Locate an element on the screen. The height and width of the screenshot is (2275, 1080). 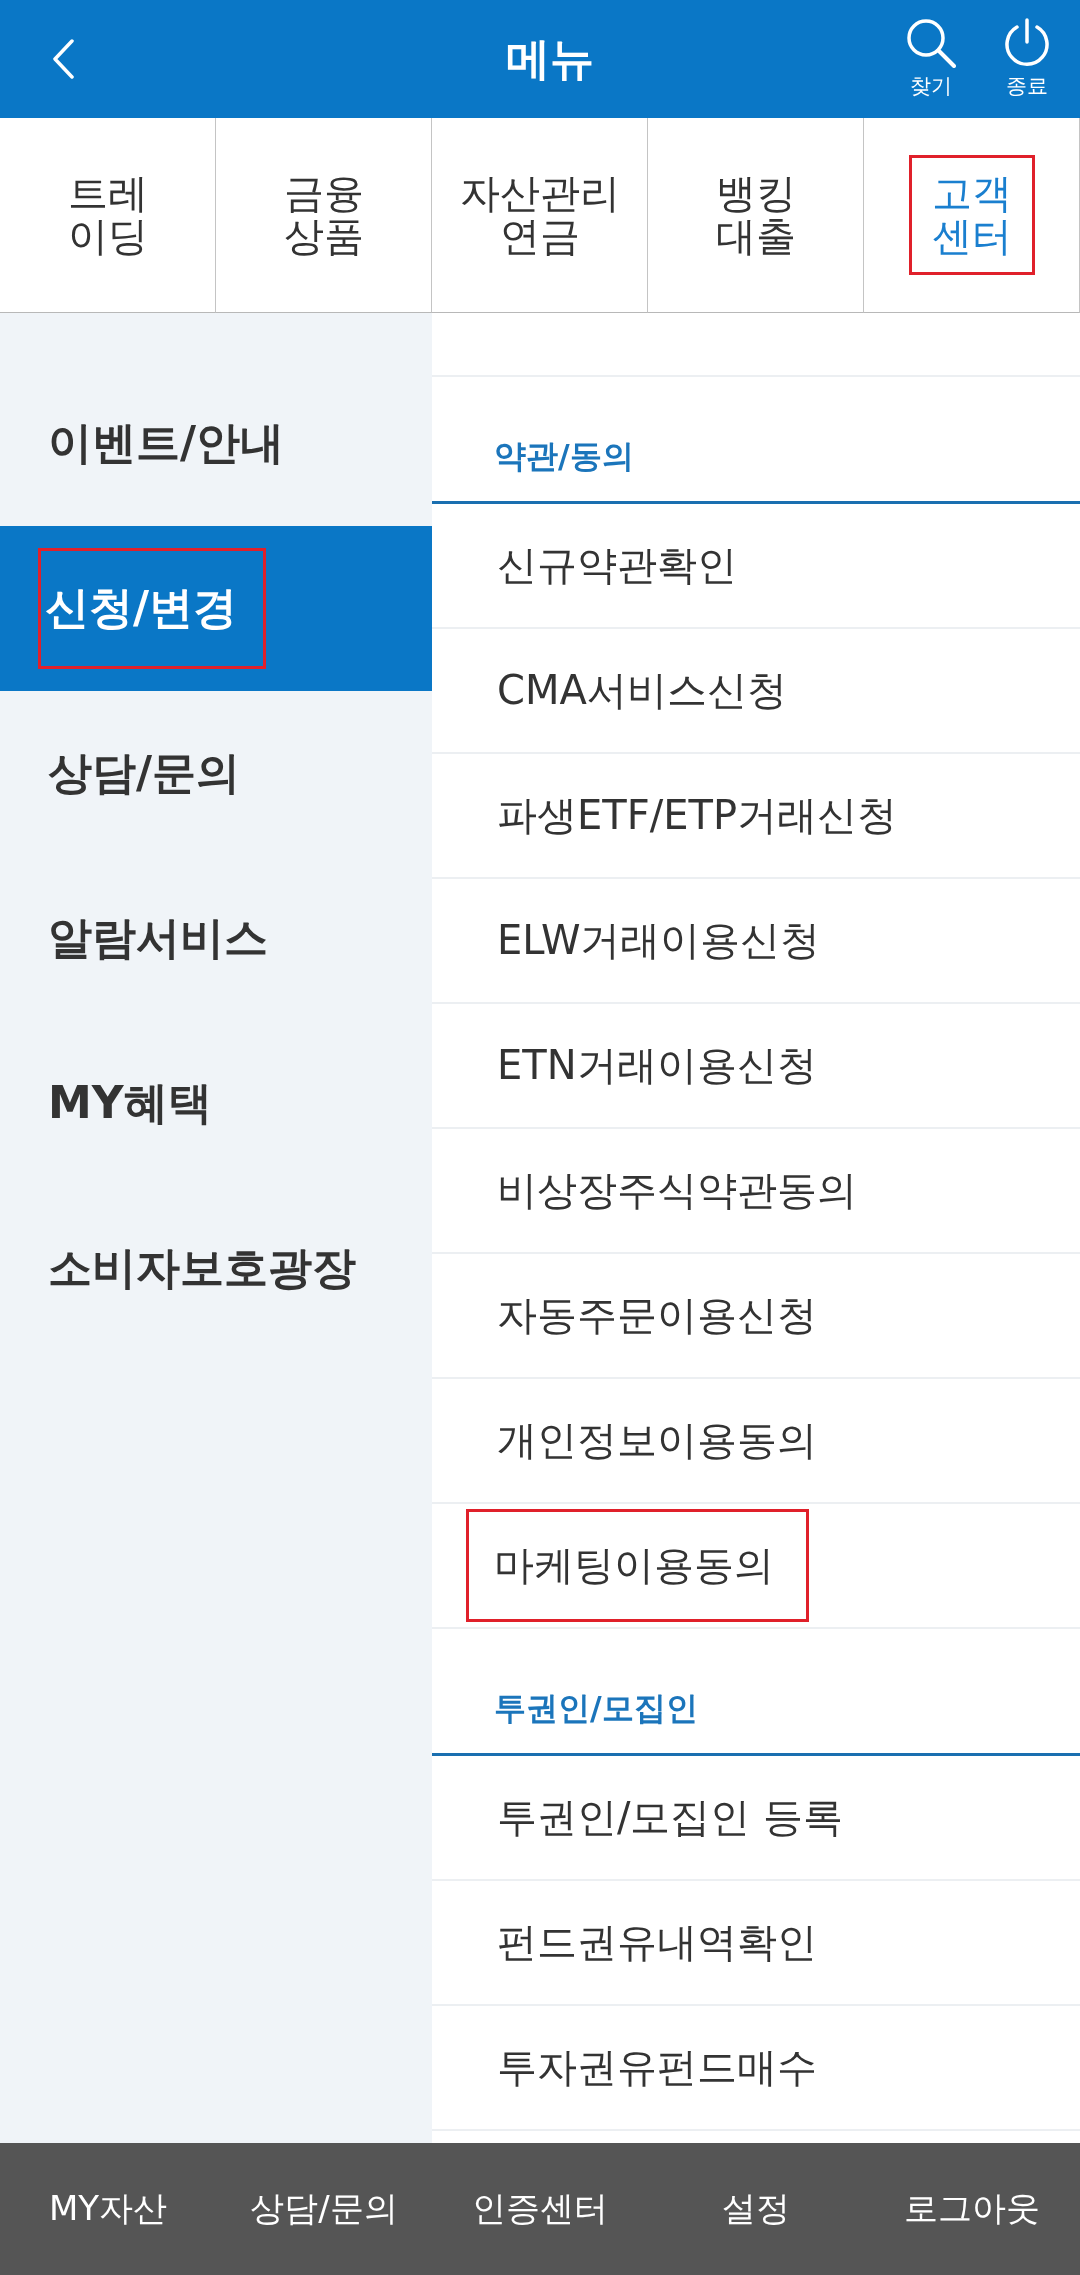
power-button: 종료 is located at coordinates (1027, 59).